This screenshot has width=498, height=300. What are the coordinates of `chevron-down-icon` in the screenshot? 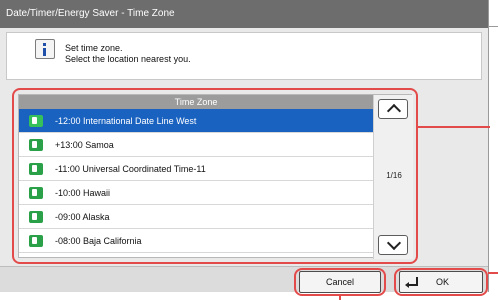 It's located at (394, 243).